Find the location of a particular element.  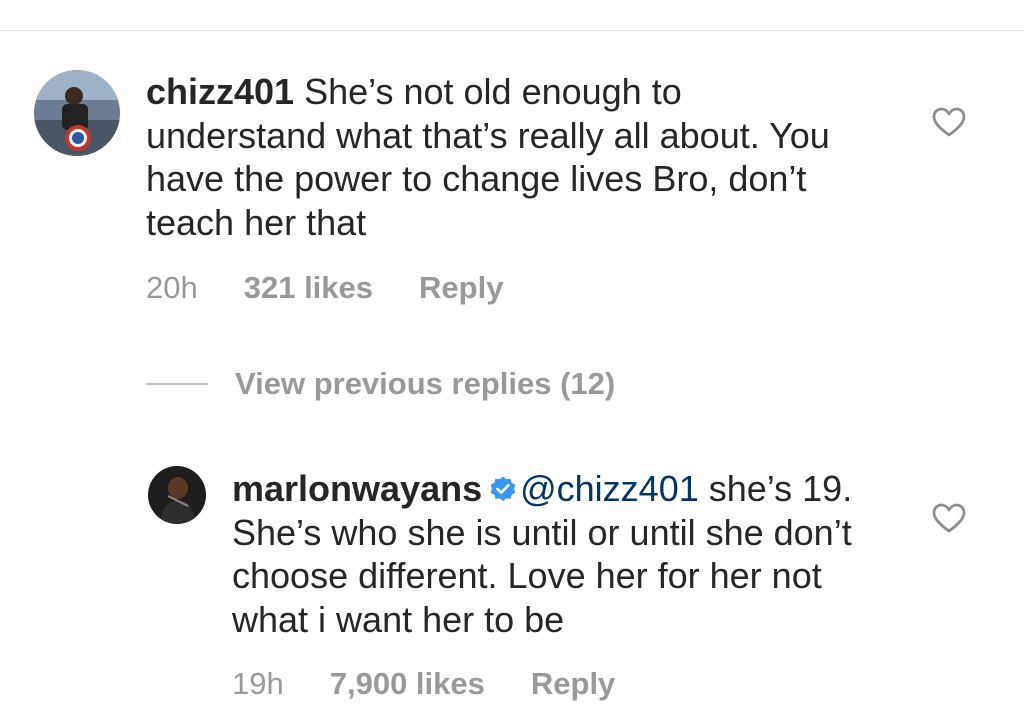

reply-username: marlonwayans is located at coordinates (357, 488).